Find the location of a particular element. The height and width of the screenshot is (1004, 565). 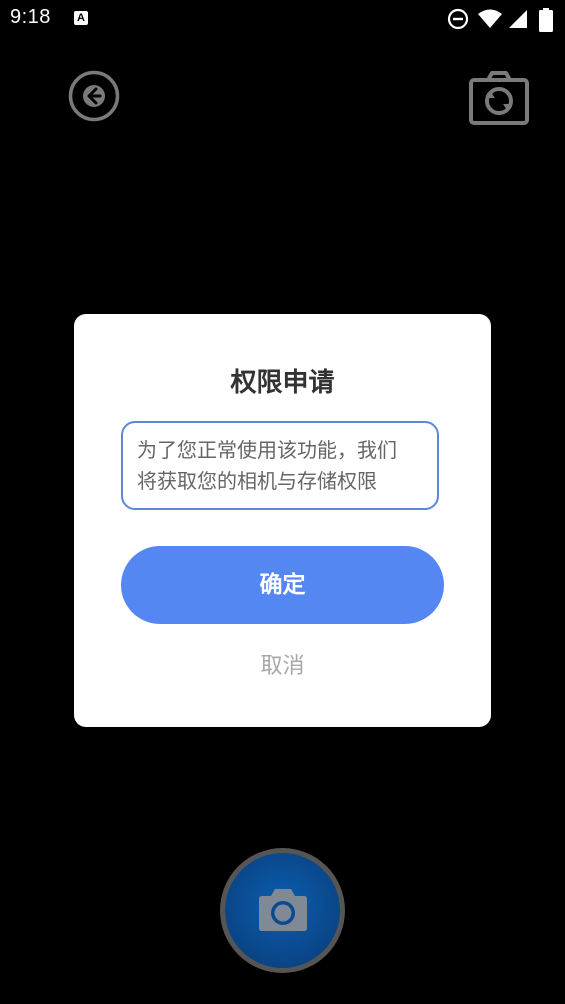

dialog-message-line-1: 为了您正常使用该功能，我们 is located at coordinates (267, 450).